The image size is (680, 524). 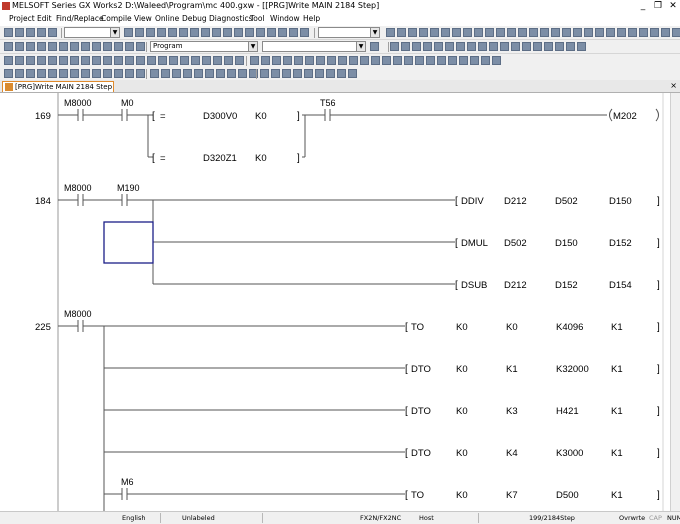 I want to click on menu-compile: Compile, so click(x=116, y=19).